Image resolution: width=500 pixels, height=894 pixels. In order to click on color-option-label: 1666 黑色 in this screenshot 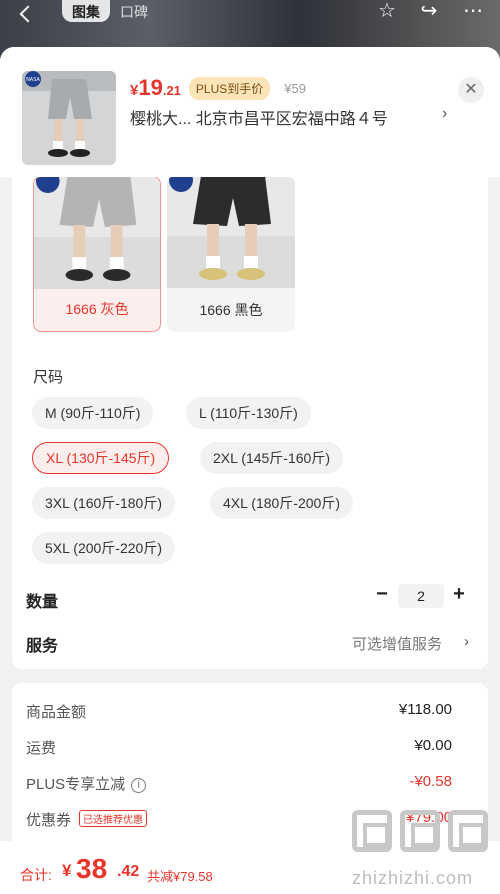, I will do `click(231, 310)`.